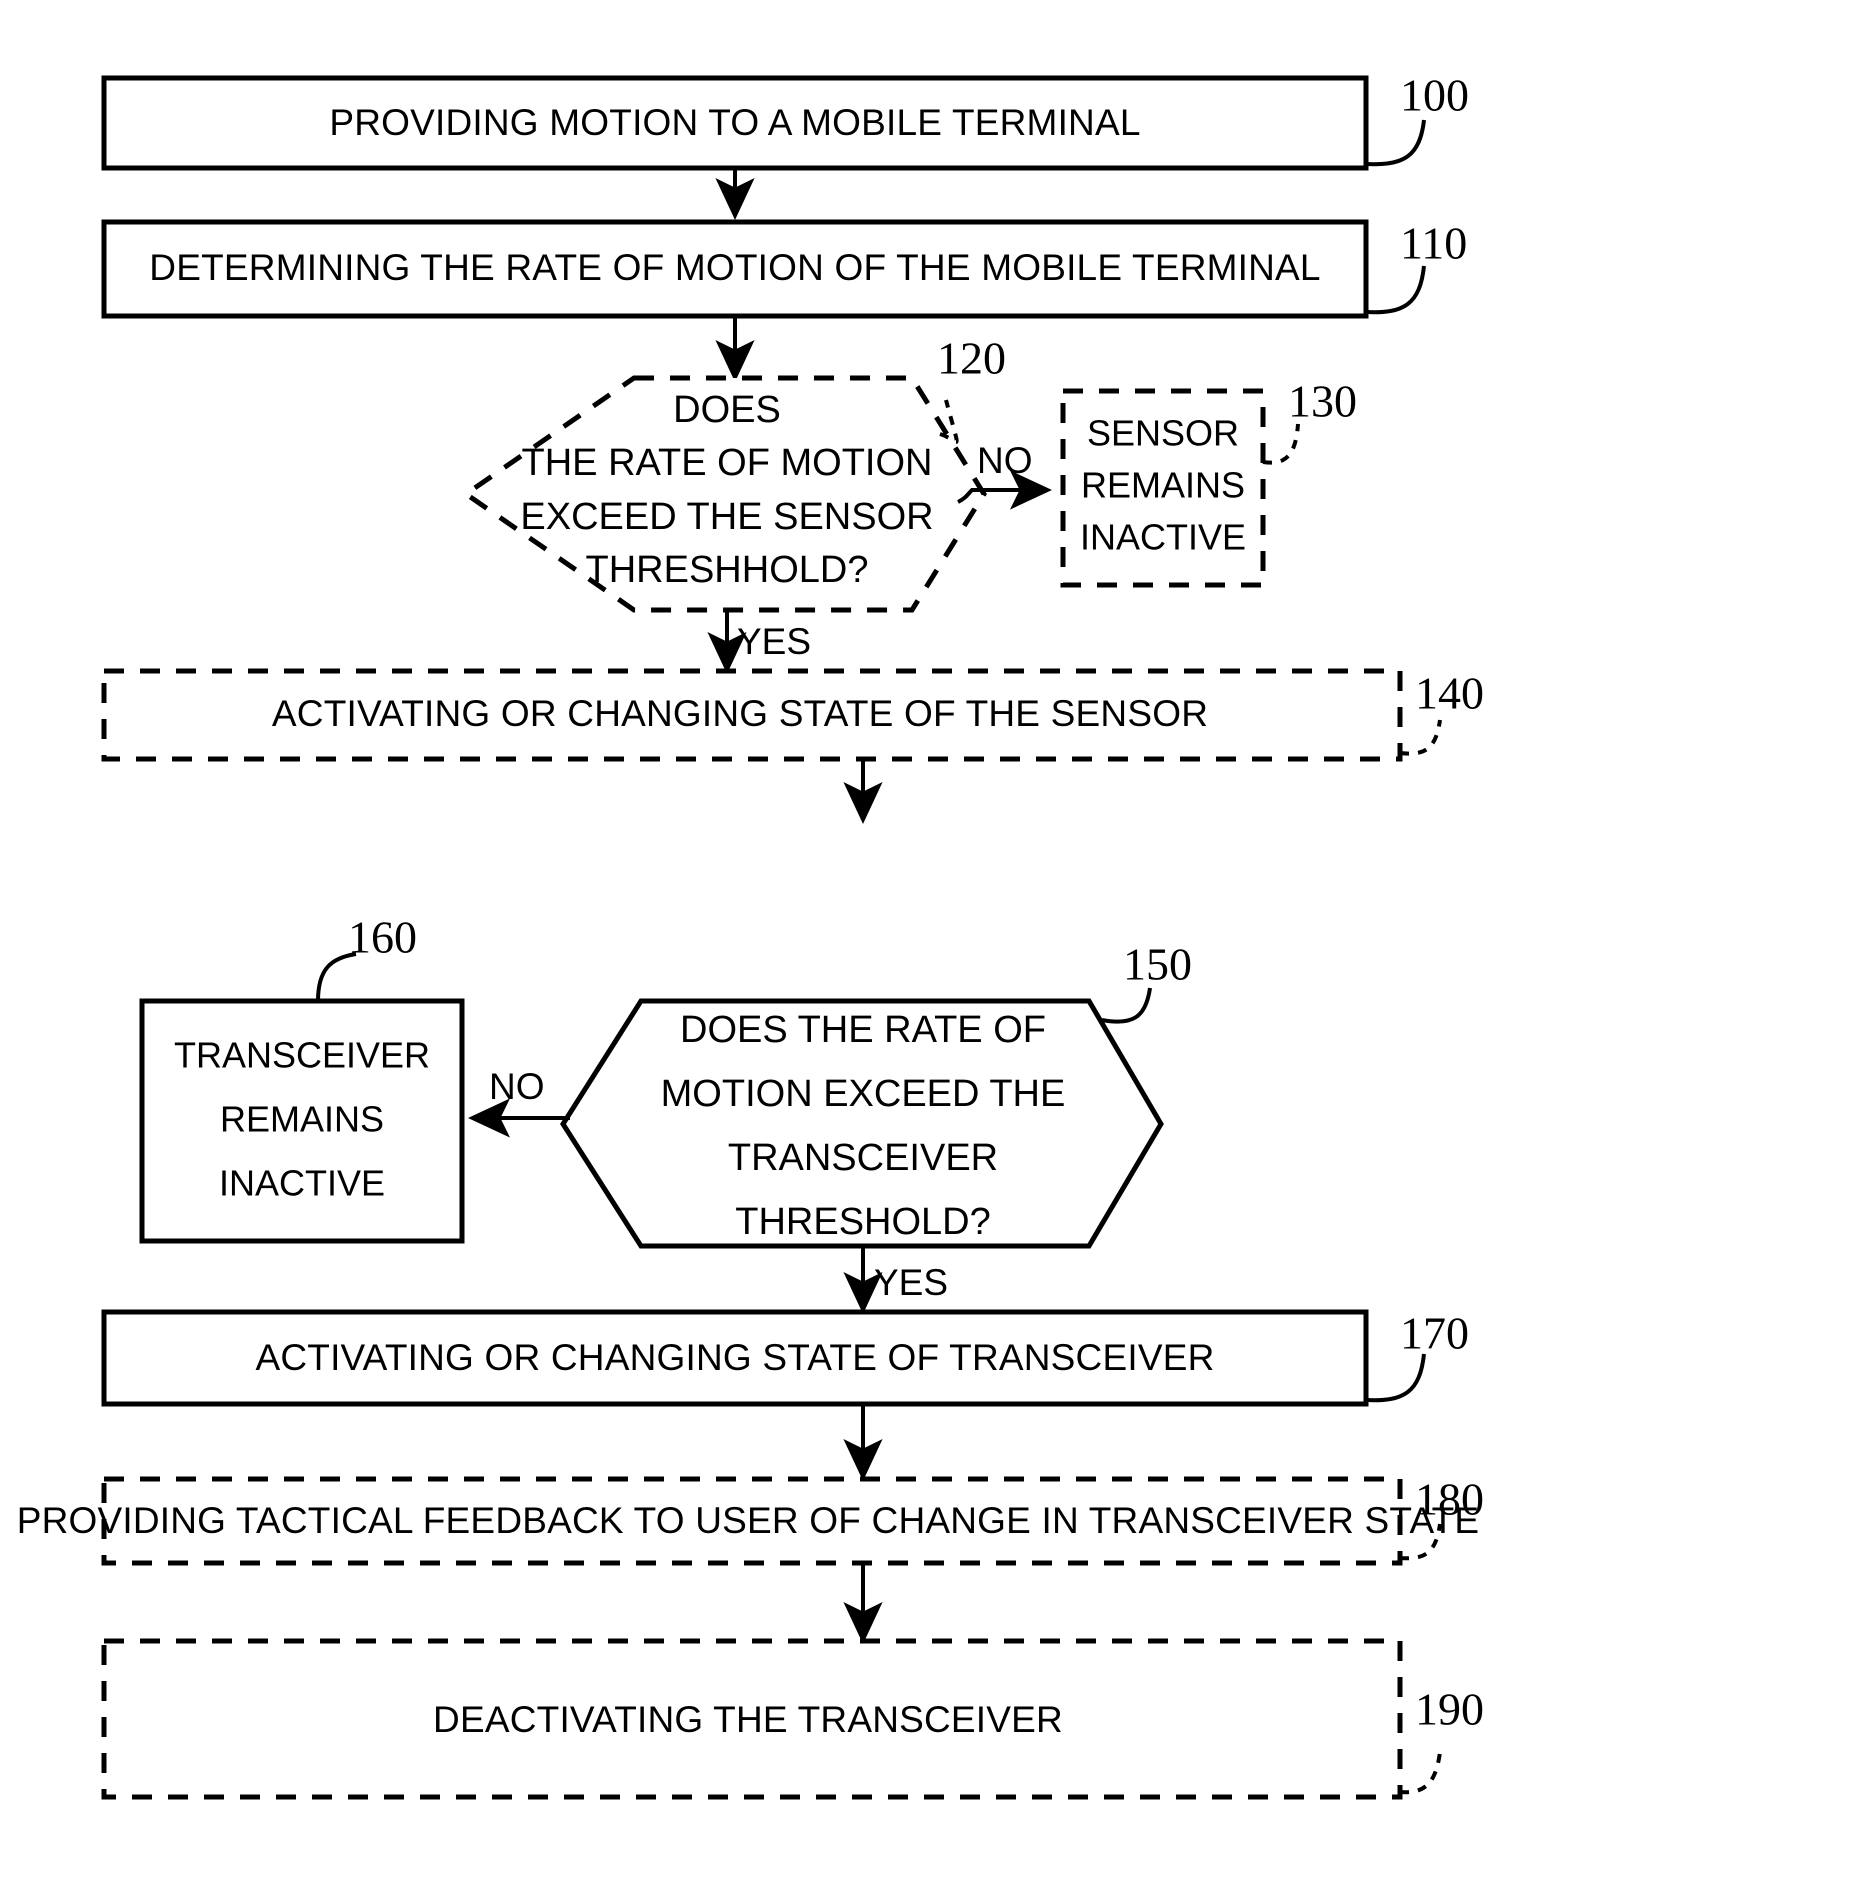  Describe the element at coordinates (949, 422) in the screenshot. I see `ref-120-leader` at that location.